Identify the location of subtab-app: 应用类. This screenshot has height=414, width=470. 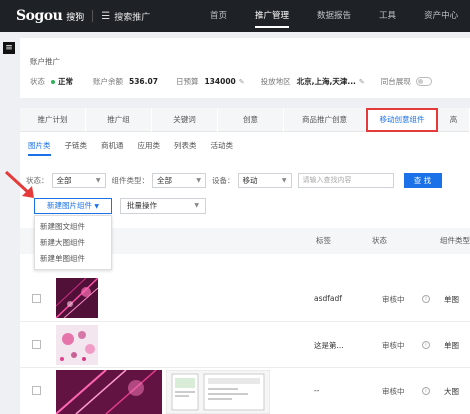
(149, 148).